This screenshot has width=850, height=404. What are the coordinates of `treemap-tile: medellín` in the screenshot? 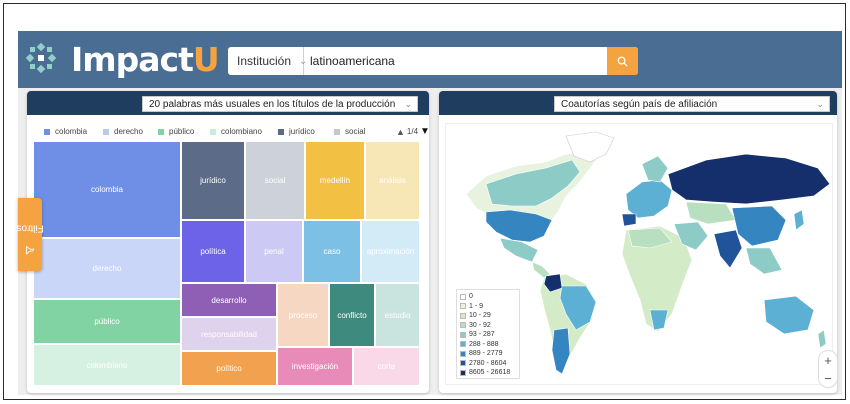 It's located at (335, 180).